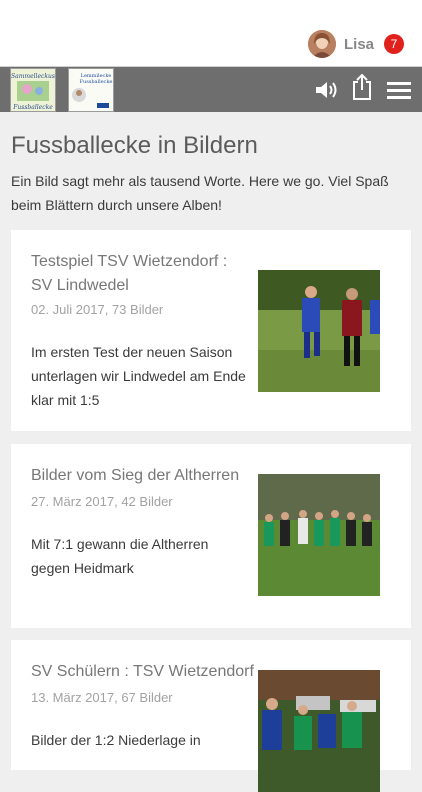  What do you see at coordinates (211, 33) in the screenshot?
I see `top-bar: Lisa 7` at bounding box center [211, 33].